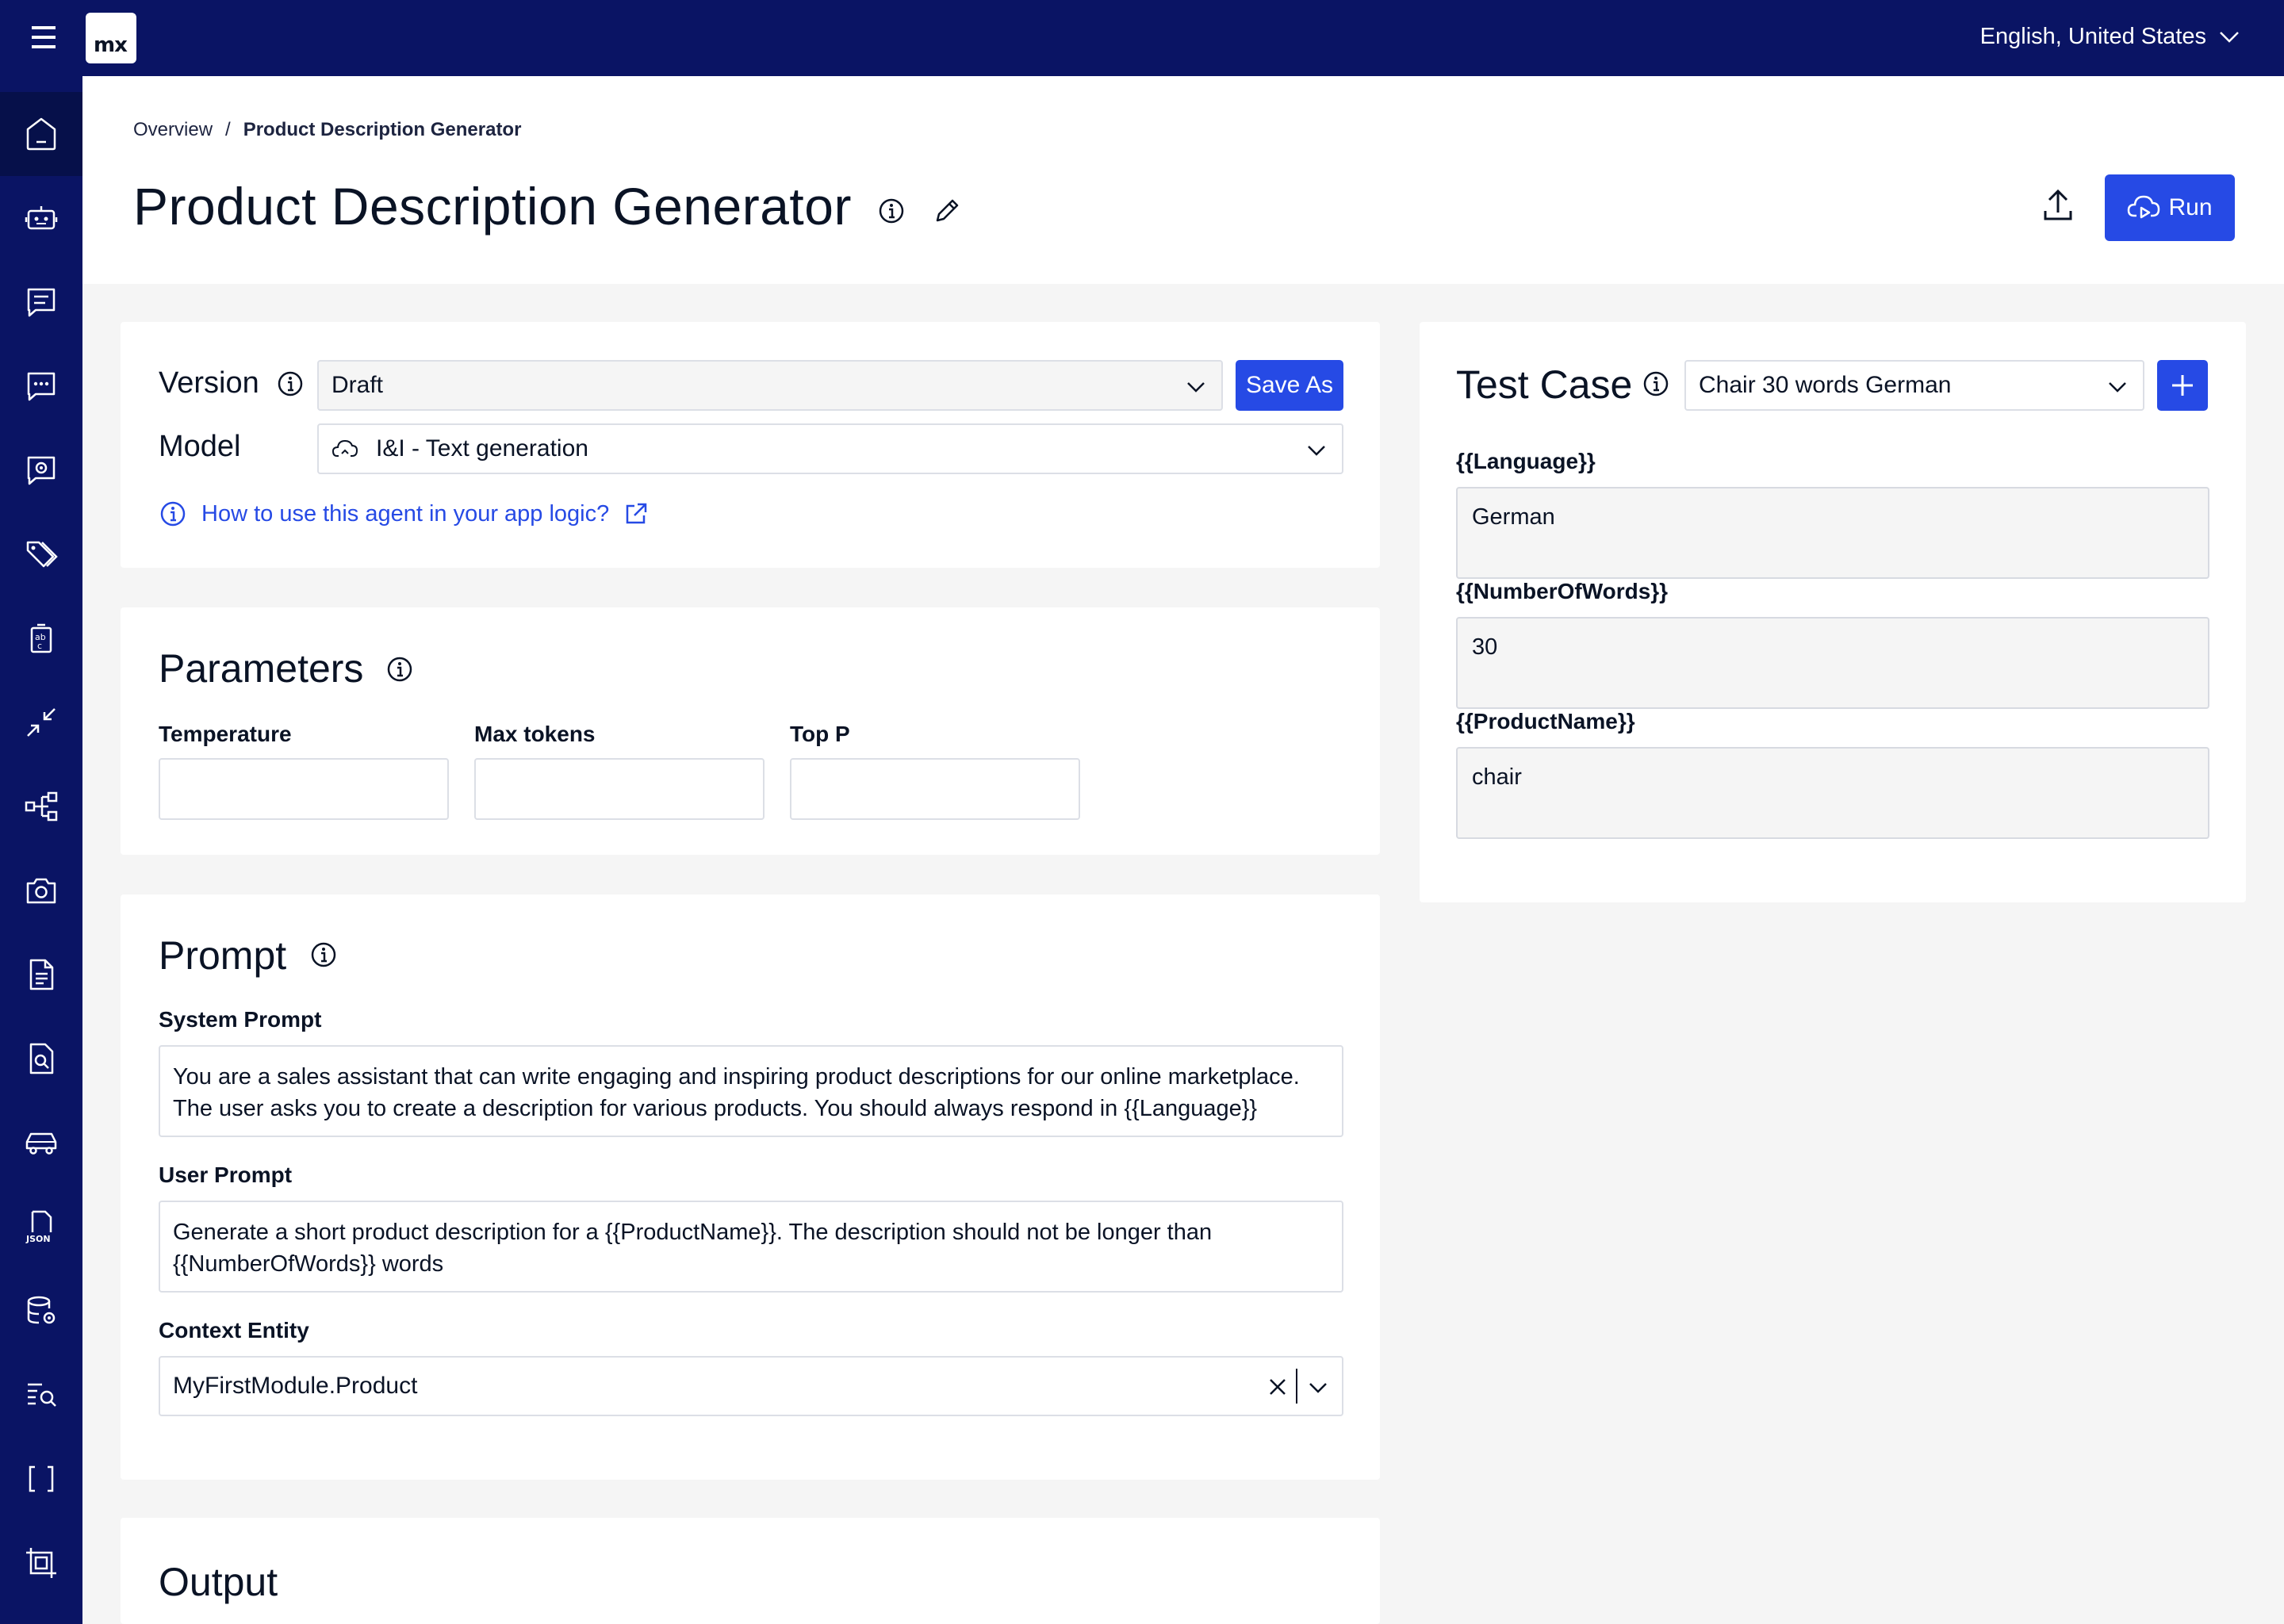 The image size is (2284, 1624). I want to click on system-prompt-label: System Prompt, so click(240, 1020).